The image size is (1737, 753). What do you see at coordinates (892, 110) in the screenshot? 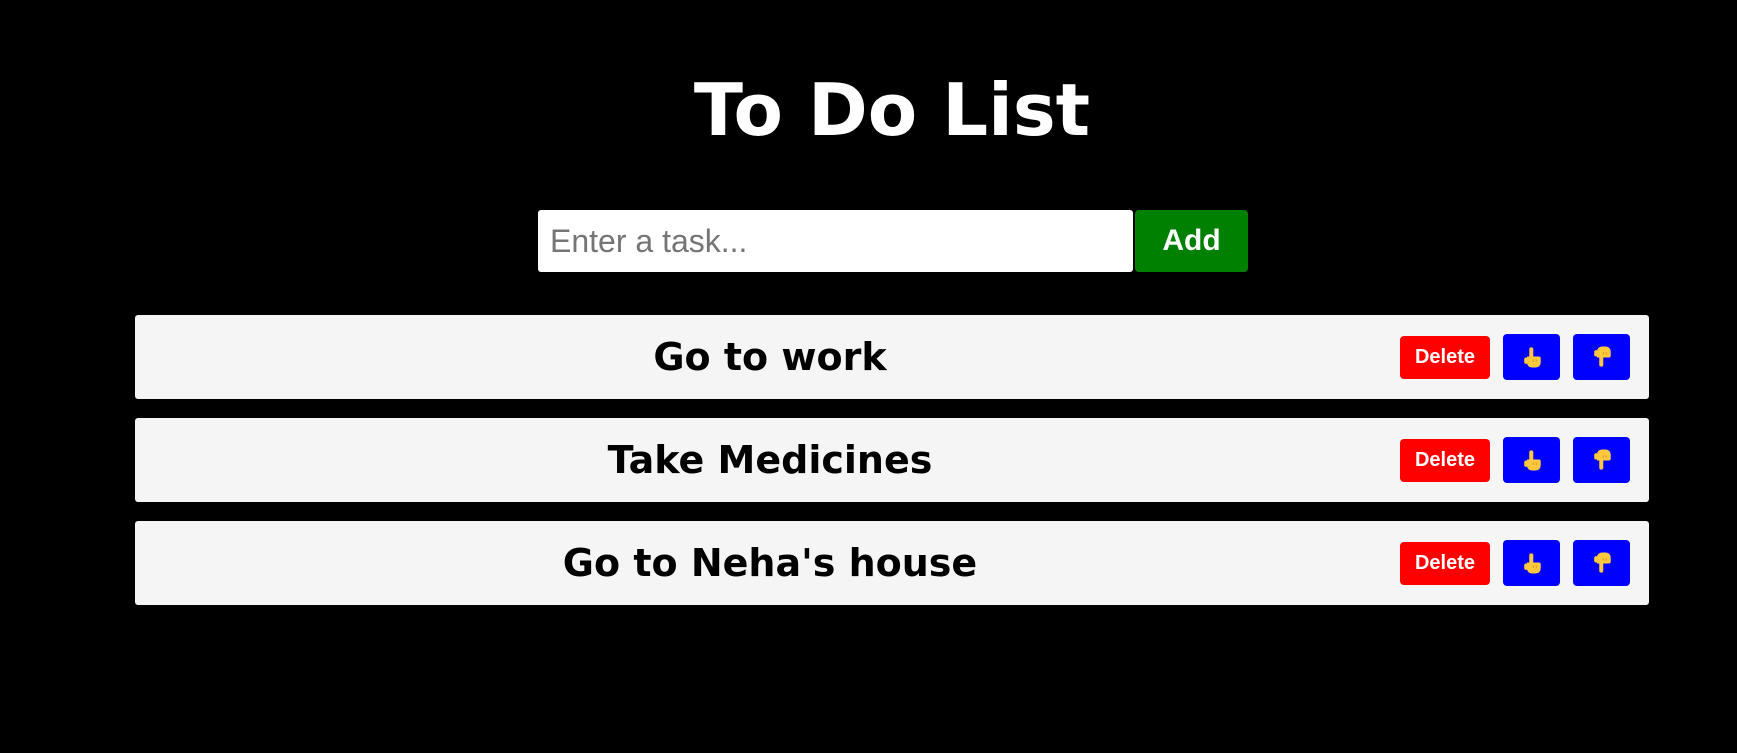
I see `page-title: To Do List` at bounding box center [892, 110].